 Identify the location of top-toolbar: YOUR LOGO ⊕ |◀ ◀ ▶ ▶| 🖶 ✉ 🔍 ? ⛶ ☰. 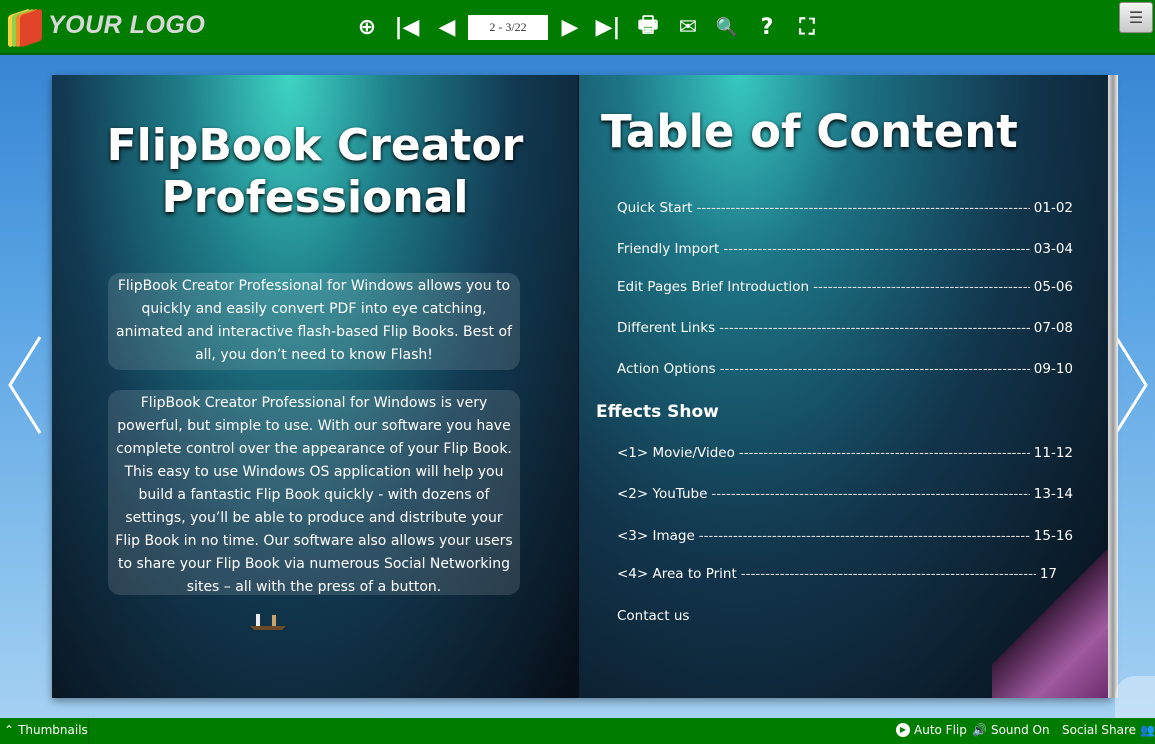
(577, 27).